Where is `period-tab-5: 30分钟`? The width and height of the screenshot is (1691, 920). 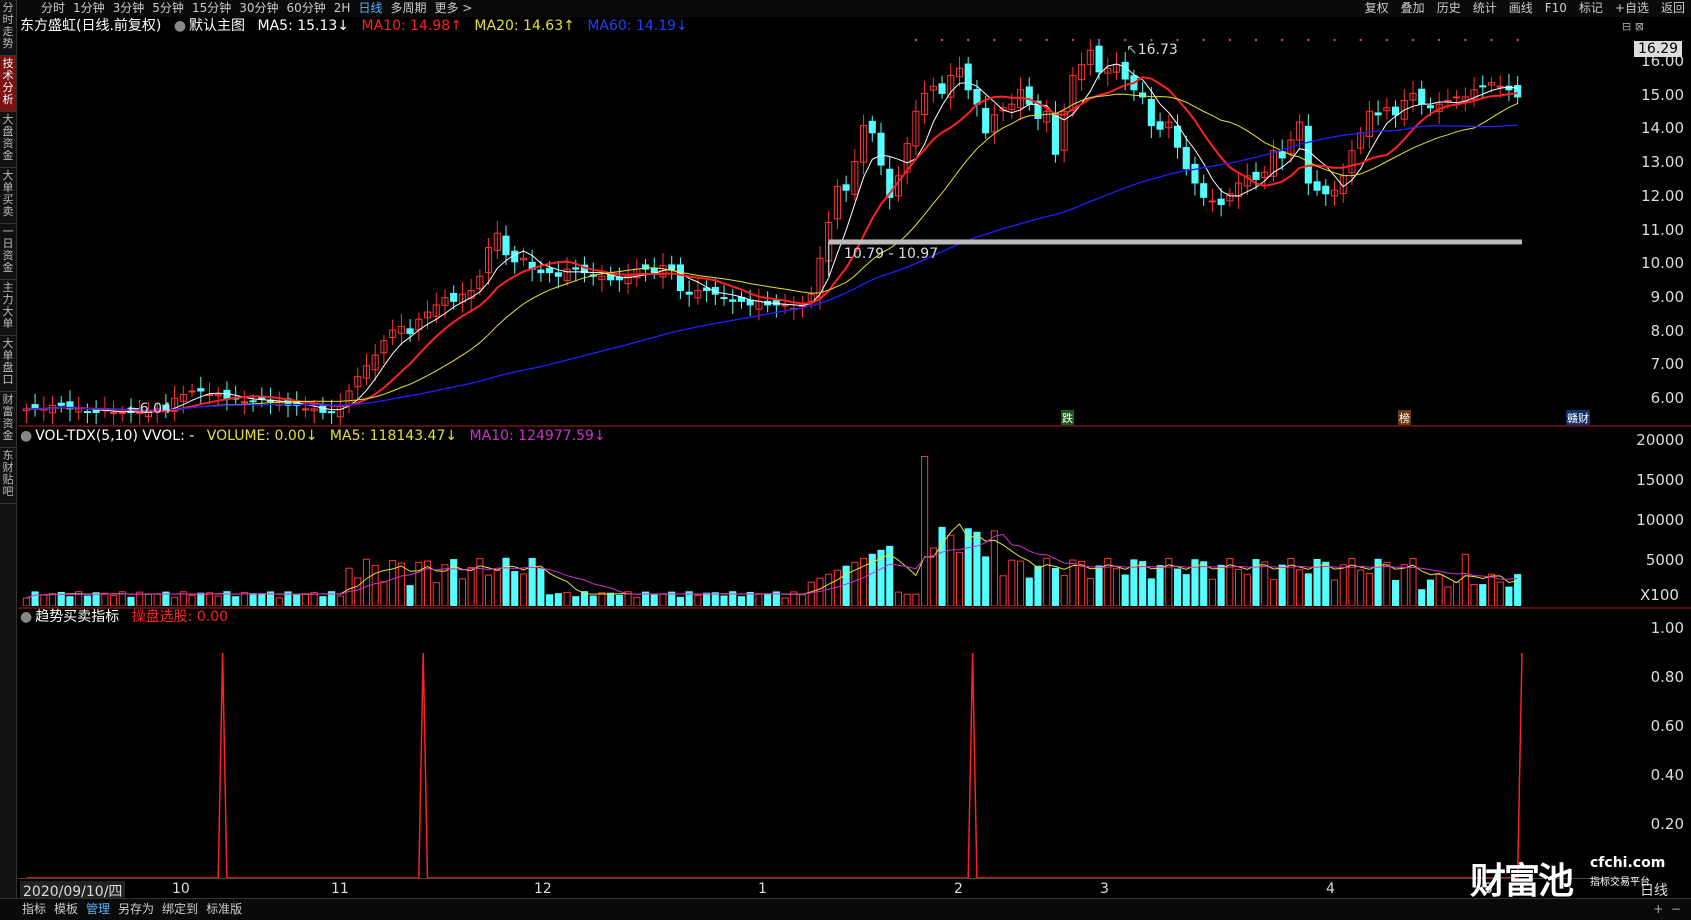 period-tab-5: 30分钟 is located at coordinates (258, 8).